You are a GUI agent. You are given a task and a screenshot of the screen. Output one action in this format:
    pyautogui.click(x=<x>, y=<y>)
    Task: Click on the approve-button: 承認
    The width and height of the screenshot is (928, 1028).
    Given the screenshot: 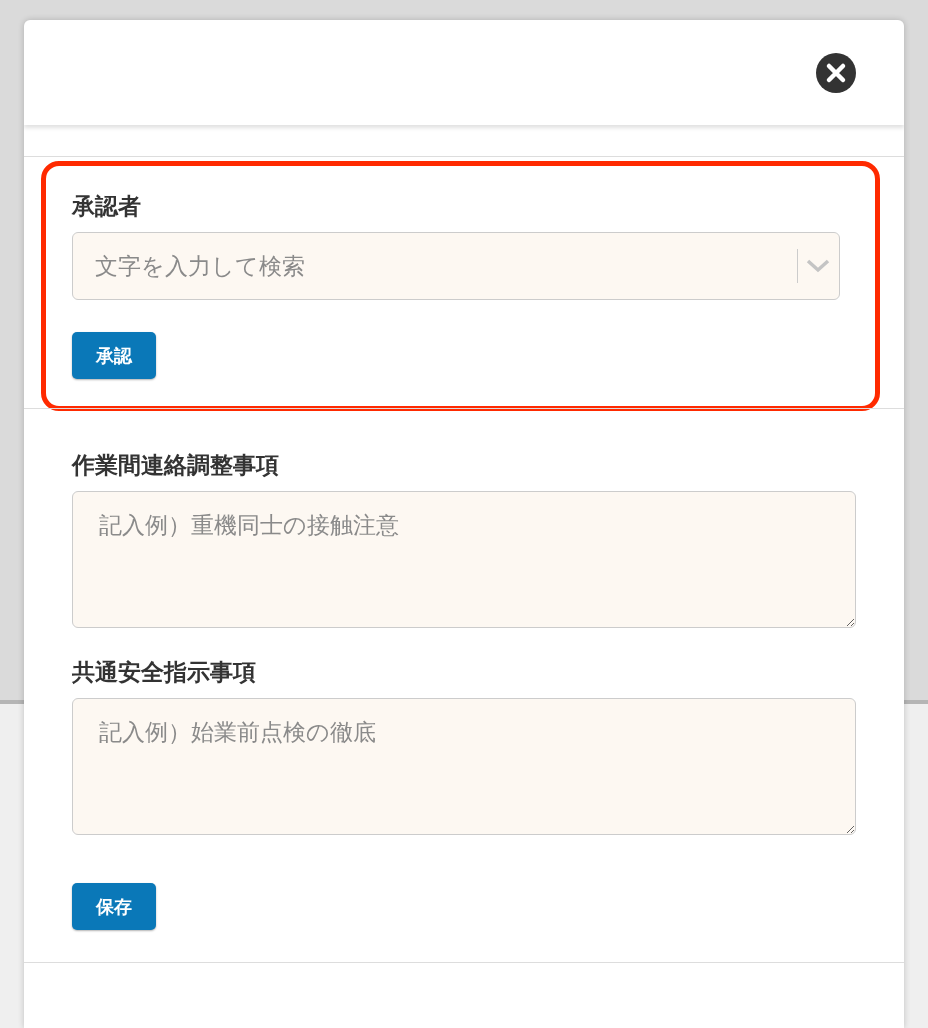 What is the action you would take?
    pyautogui.click(x=114, y=355)
    